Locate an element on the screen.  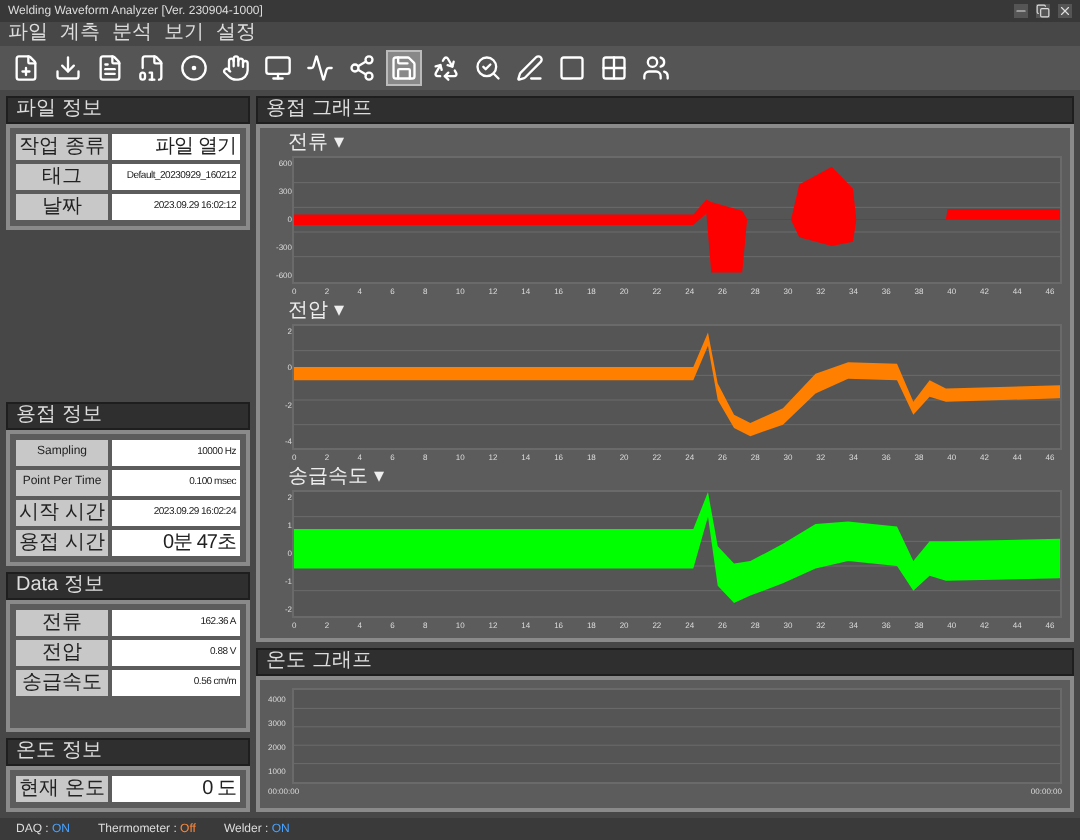
hand-icon is located at coordinates (236, 68).